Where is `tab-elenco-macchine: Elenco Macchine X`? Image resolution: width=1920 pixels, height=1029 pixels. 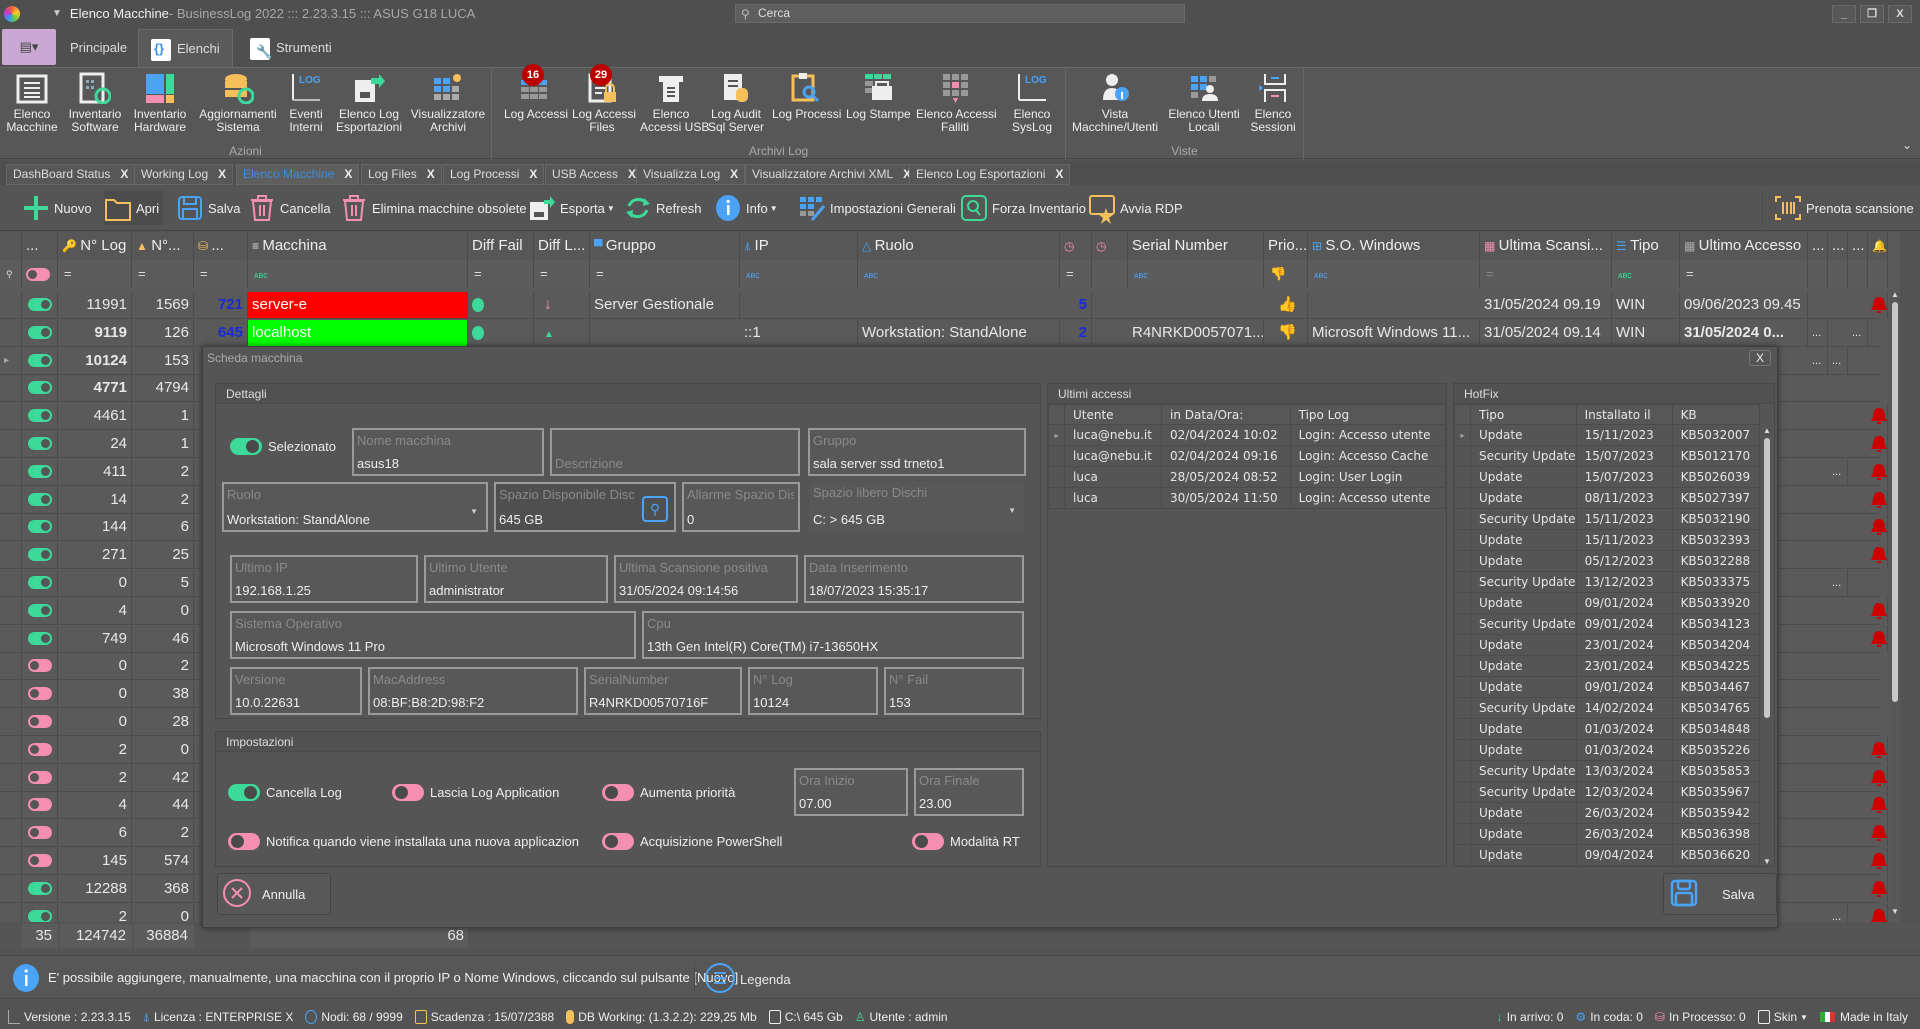 tab-elenco-macchine: Elenco Macchine X is located at coordinates (298, 174).